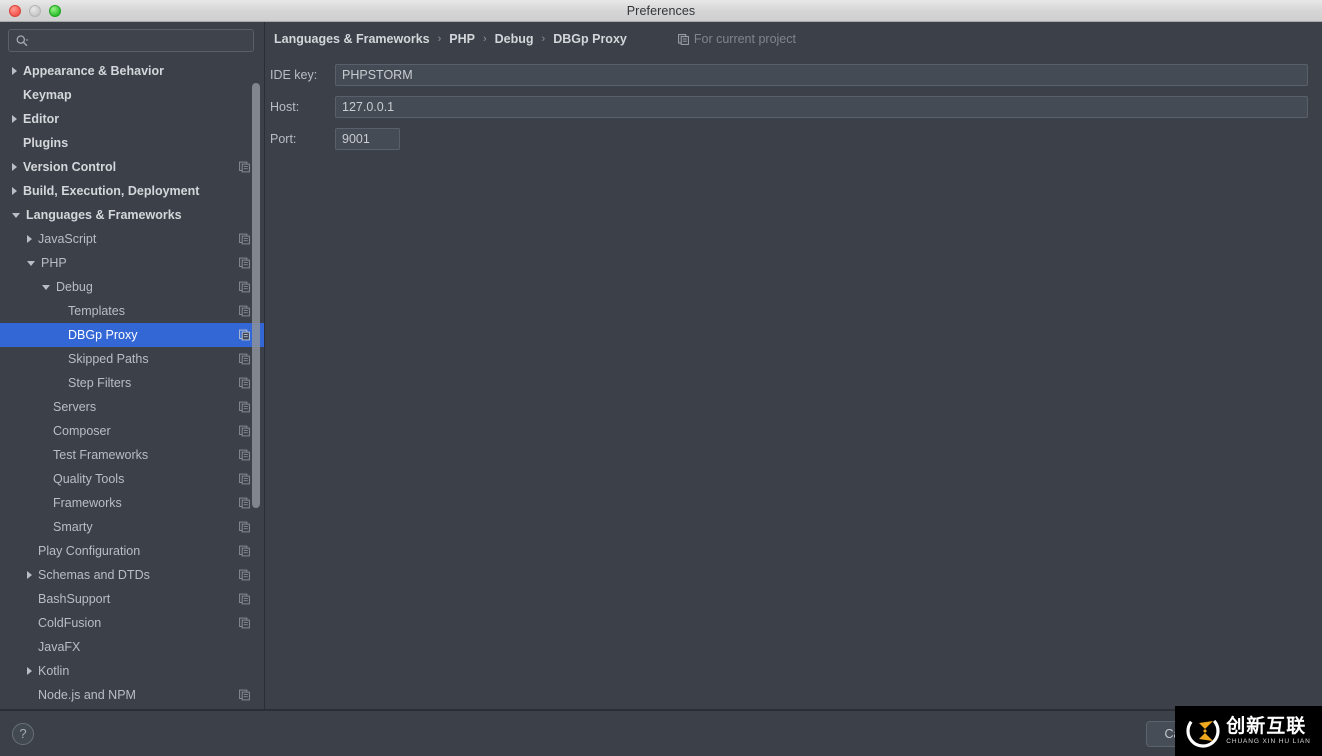  I want to click on sidebar-item-label: DBGp Proxy, so click(103, 335).